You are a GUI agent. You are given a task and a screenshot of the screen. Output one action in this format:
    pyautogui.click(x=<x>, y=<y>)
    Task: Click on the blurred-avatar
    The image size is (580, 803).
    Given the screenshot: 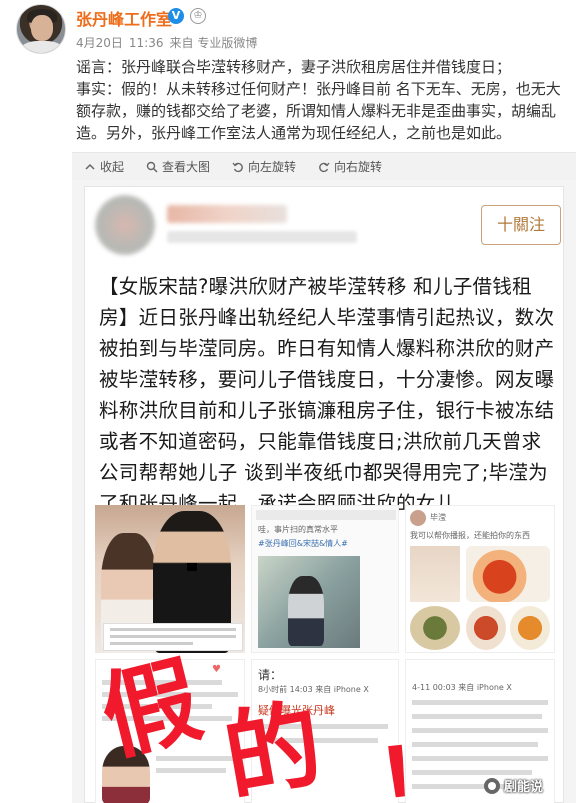 What is the action you would take?
    pyautogui.click(x=125, y=225)
    